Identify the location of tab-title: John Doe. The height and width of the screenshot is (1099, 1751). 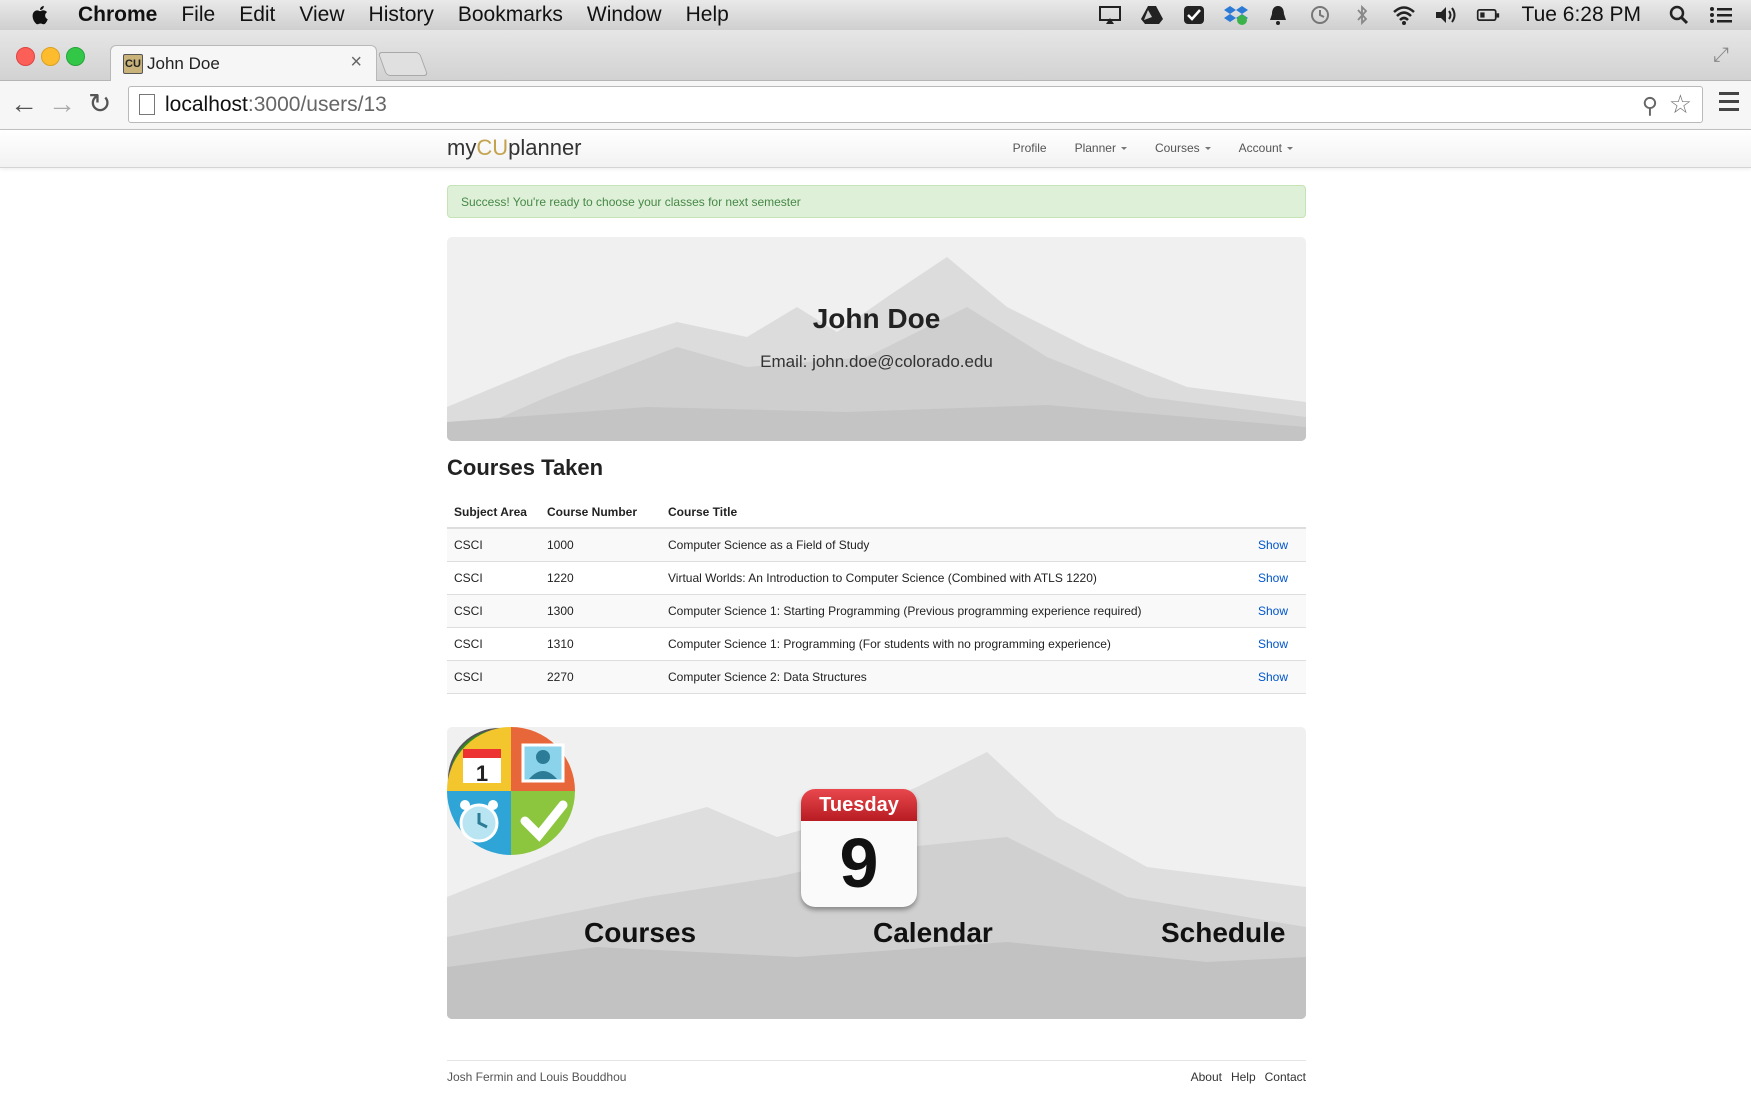
(183, 63).